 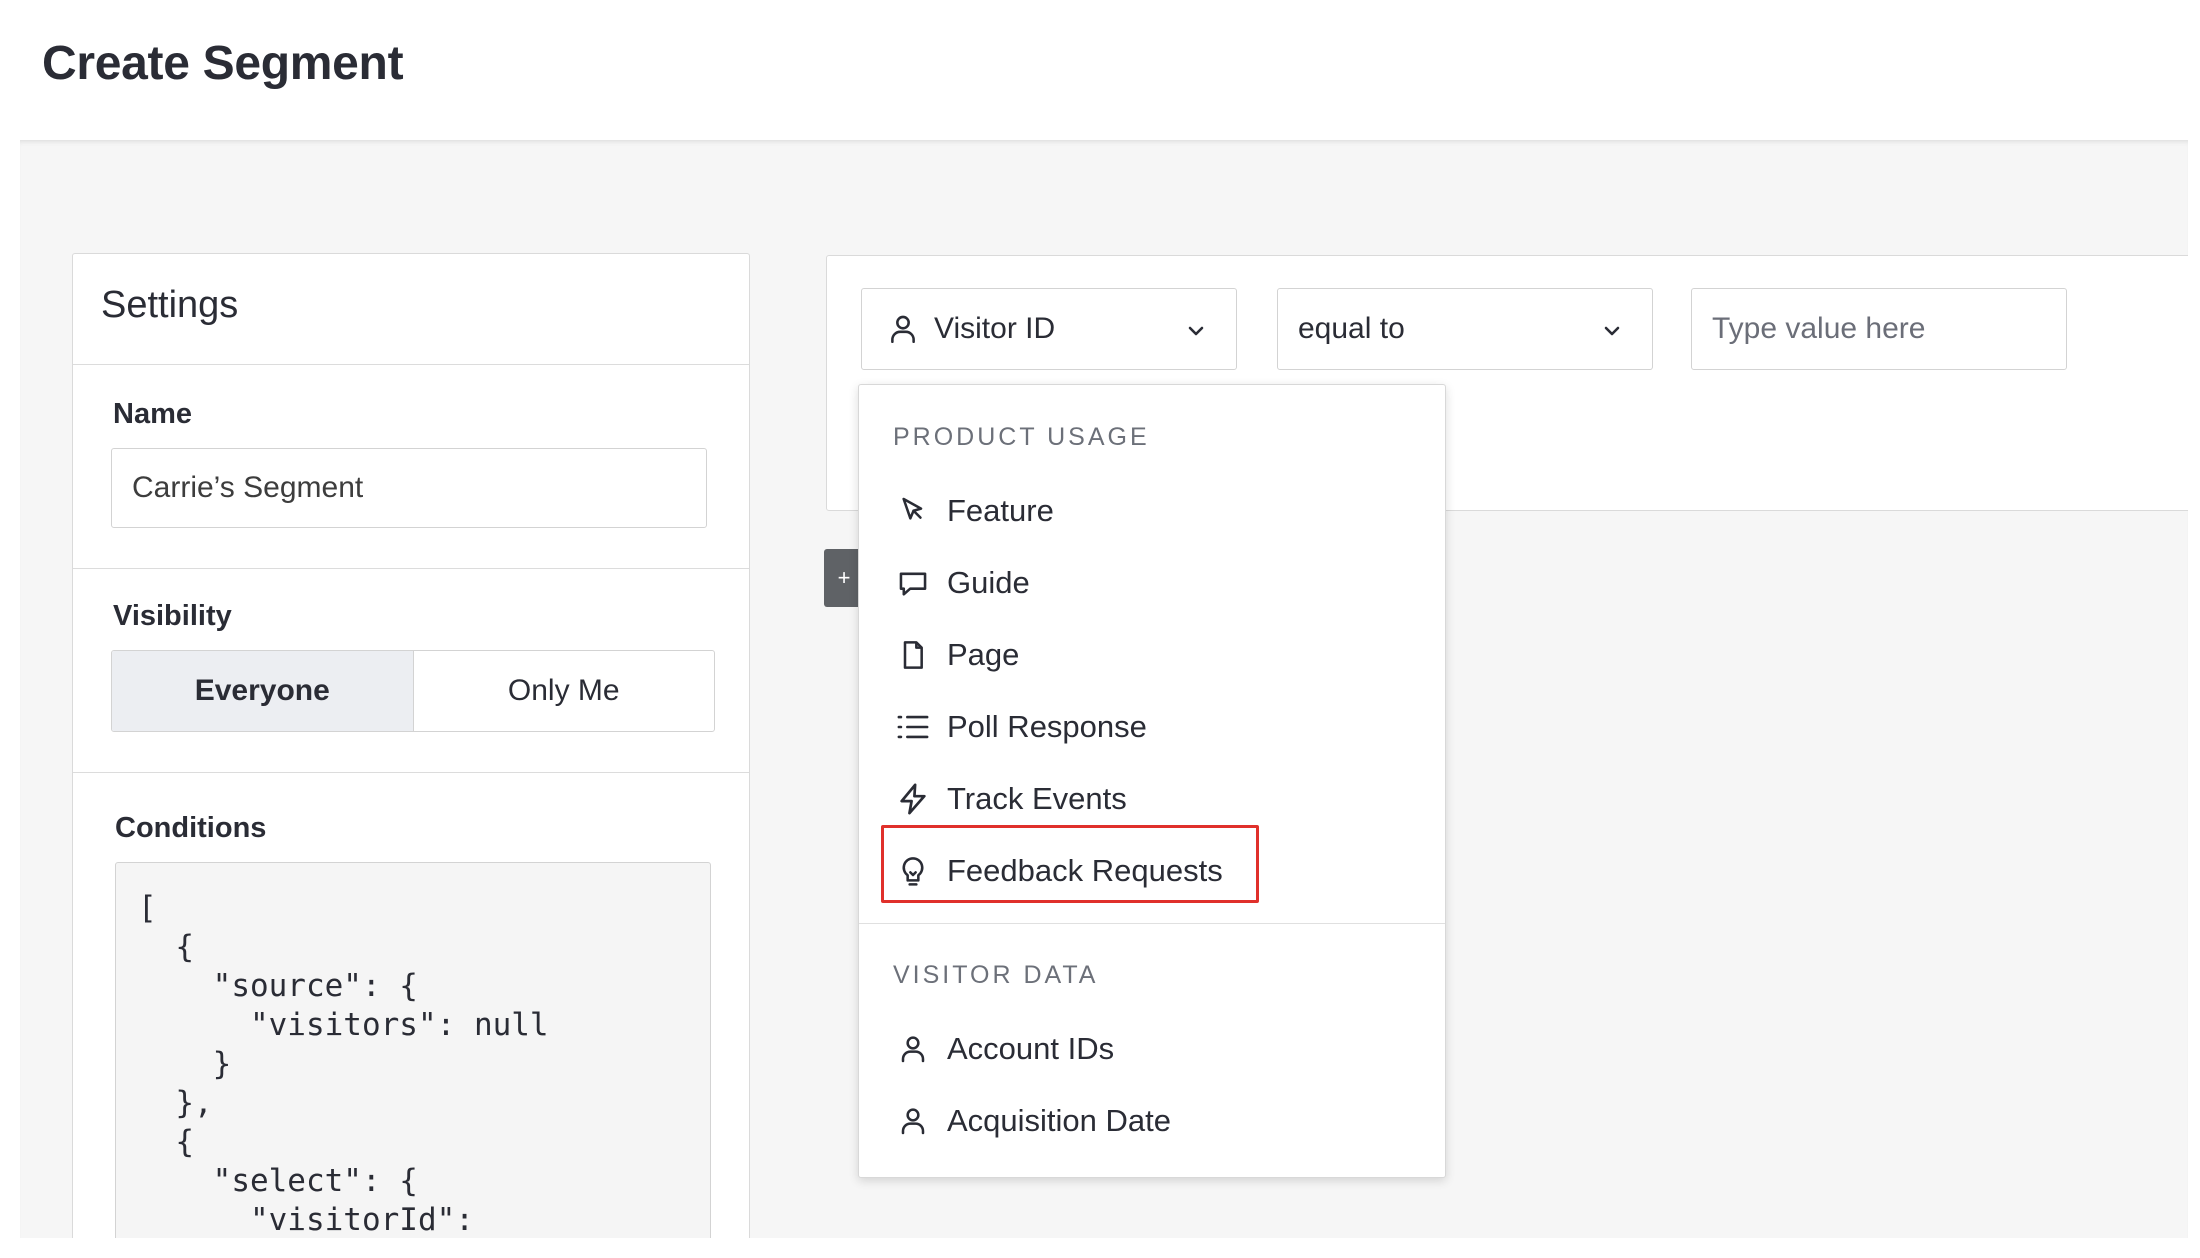 I want to click on dropdown-item-feature: Feature, so click(x=973, y=511).